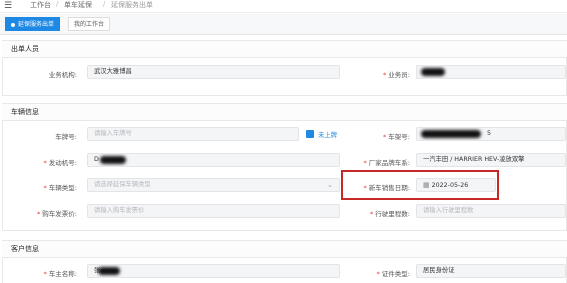 Image resolution: width=567 pixels, height=283 pixels. What do you see at coordinates (284, 112) in the screenshot?
I see `vehicle-section-title: 车辆信息` at bounding box center [284, 112].